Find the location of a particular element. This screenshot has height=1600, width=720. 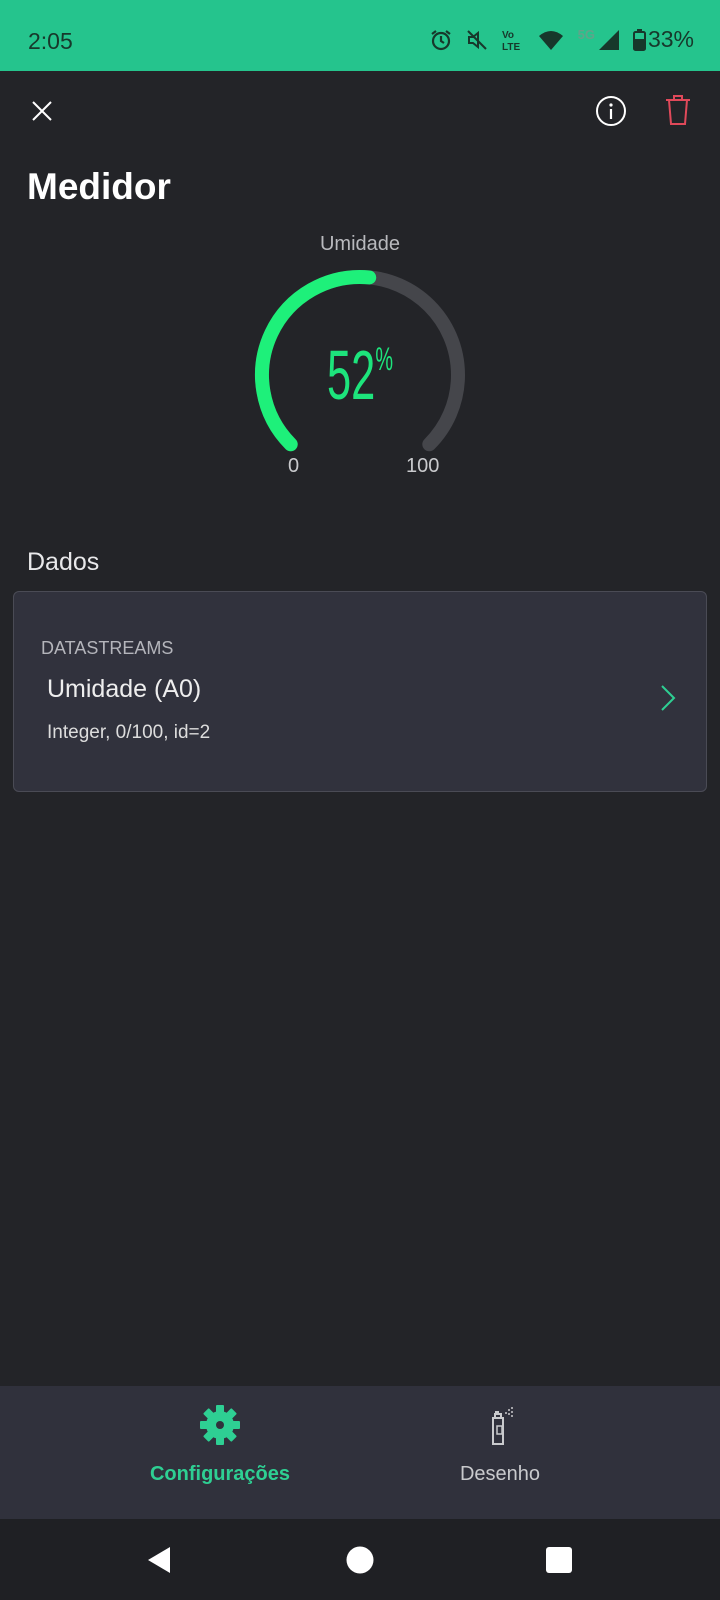

section-title: Dados is located at coordinates (63, 562).